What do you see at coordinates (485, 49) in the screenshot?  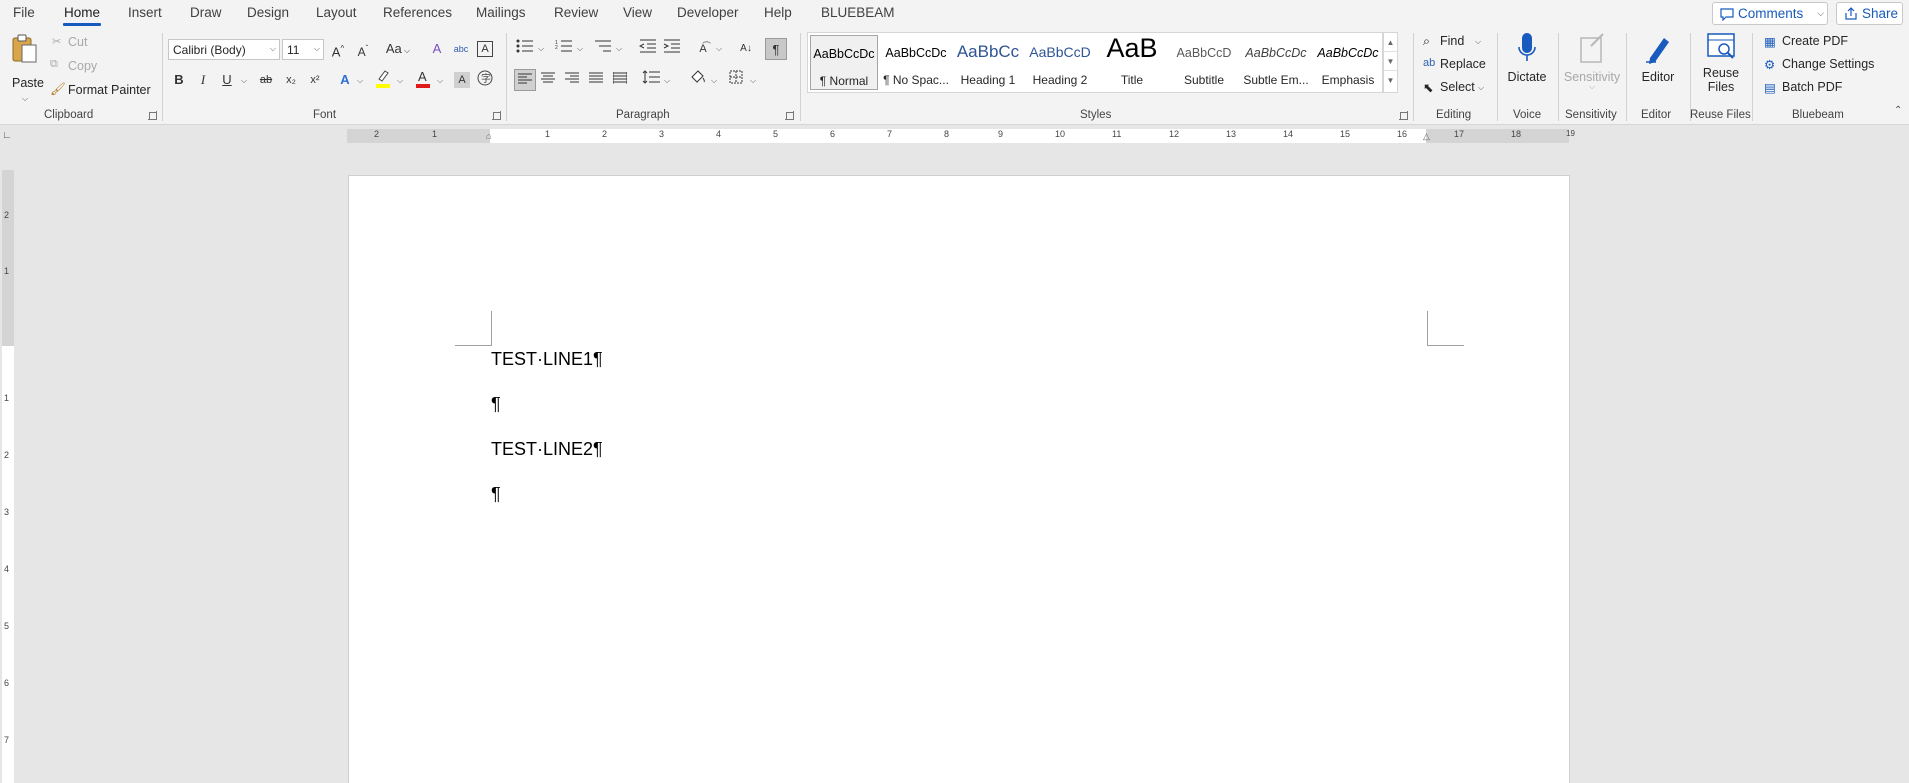 I see `character-border-icon: A` at bounding box center [485, 49].